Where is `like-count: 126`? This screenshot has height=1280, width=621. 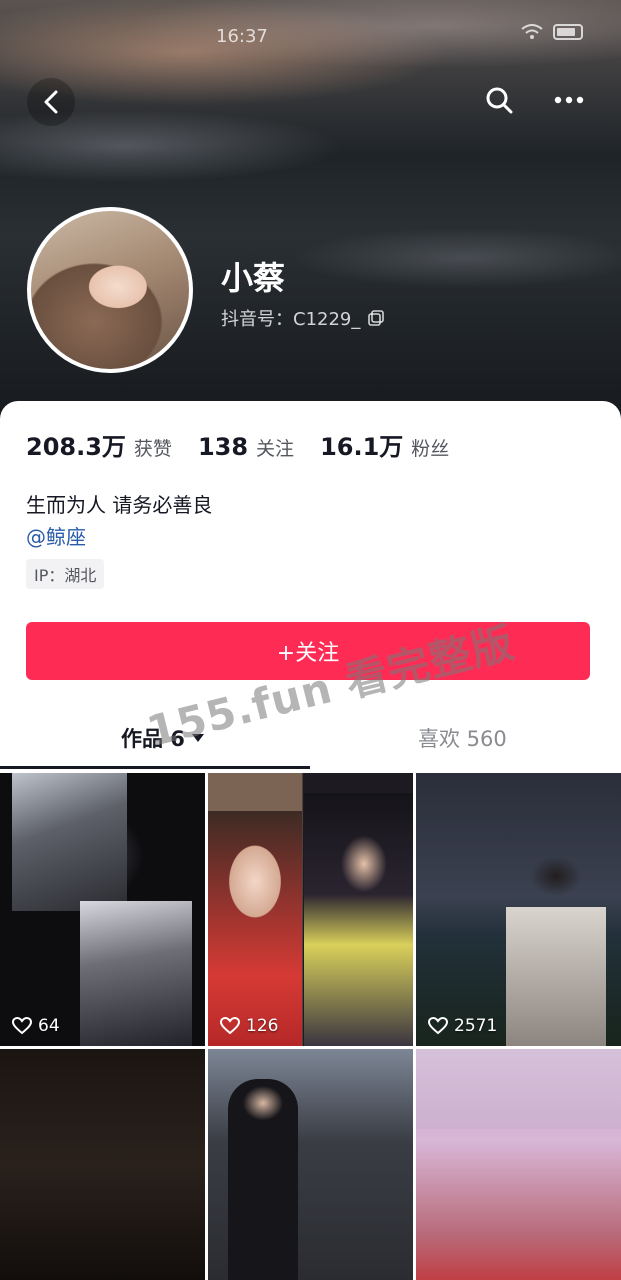 like-count: 126 is located at coordinates (249, 1026).